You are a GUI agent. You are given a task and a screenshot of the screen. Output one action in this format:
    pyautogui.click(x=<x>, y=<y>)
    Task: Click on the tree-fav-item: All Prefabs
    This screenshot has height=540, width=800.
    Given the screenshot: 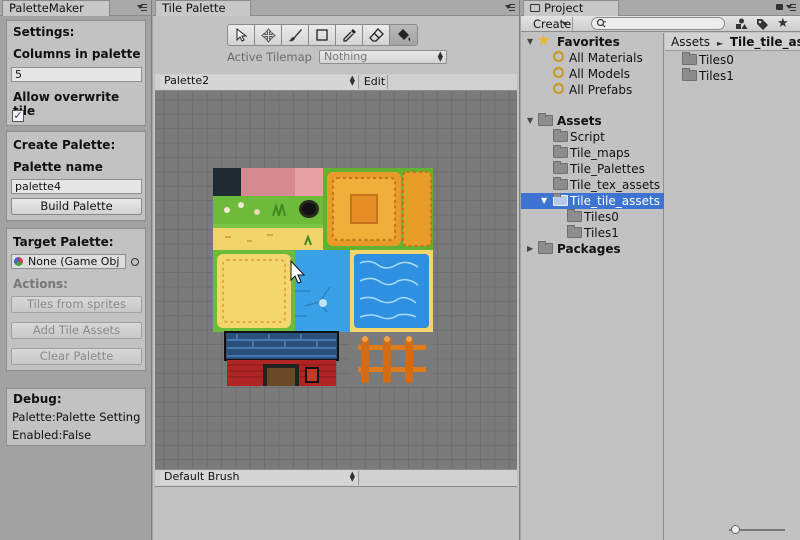 What is the action you would take?
    pyautogui.click(x=592, y=90)
    